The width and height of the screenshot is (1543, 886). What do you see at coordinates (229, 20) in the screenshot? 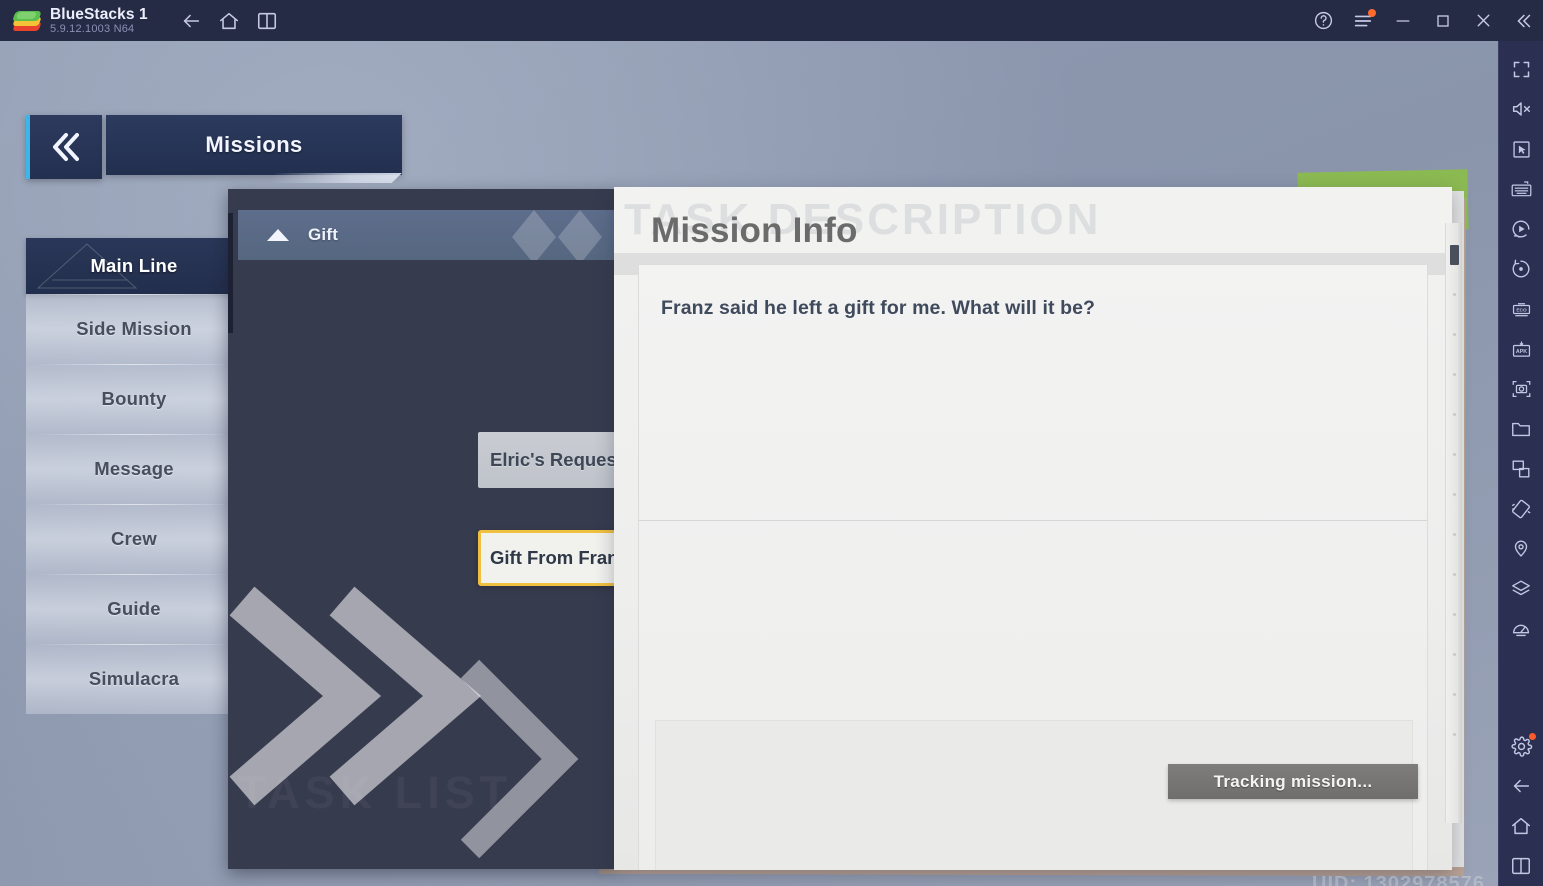
I see `home-icon` at bounding box center [229, 20].